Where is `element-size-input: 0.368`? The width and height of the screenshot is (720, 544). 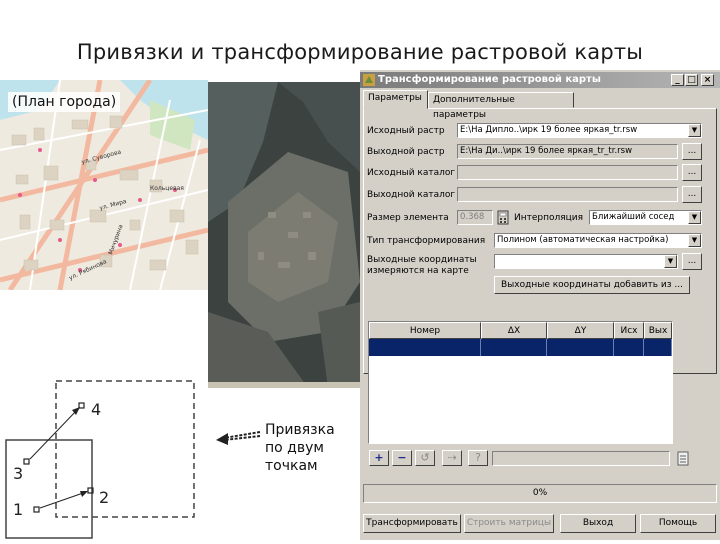
element-size-input: 0.368 is located at coordinates (475, 217).